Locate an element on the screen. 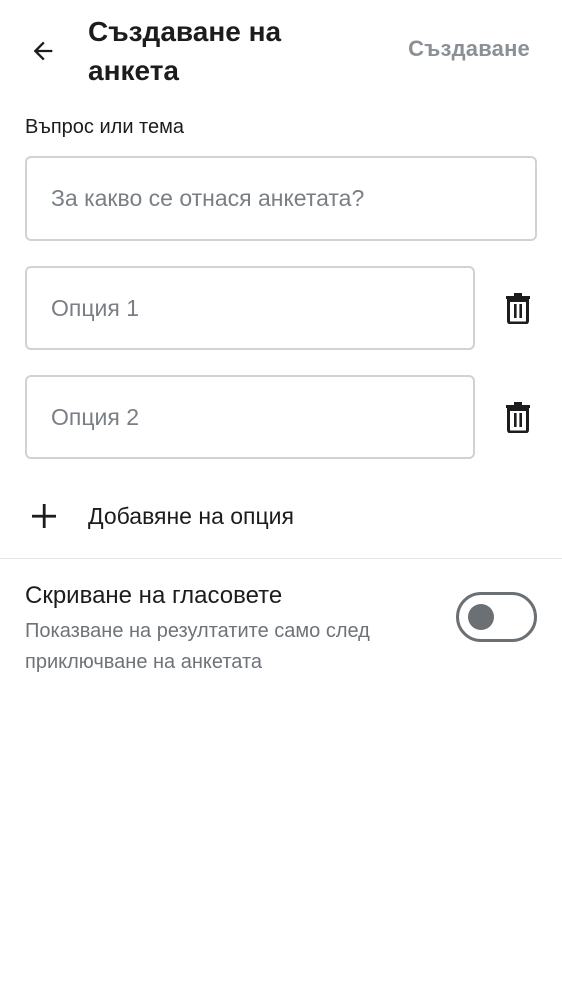  question-input is located at coordinates (281, 198).